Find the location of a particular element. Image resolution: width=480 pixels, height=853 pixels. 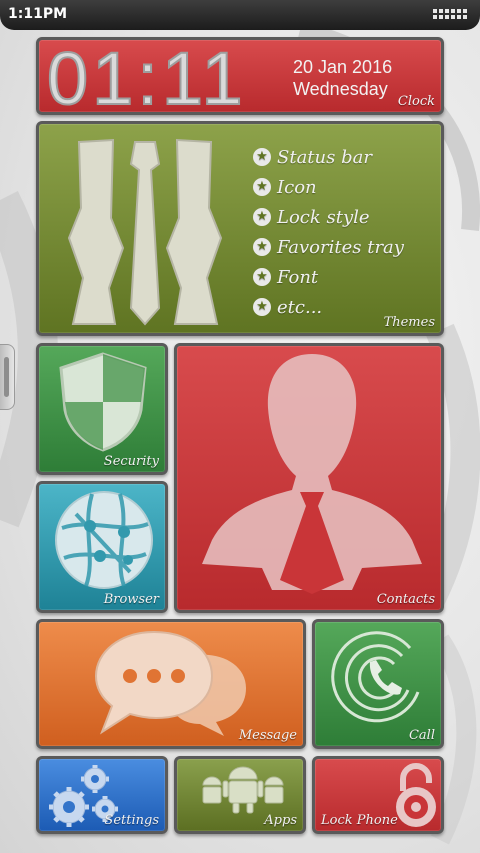

browser-tile: Browser is located at coordinates (102, 547).